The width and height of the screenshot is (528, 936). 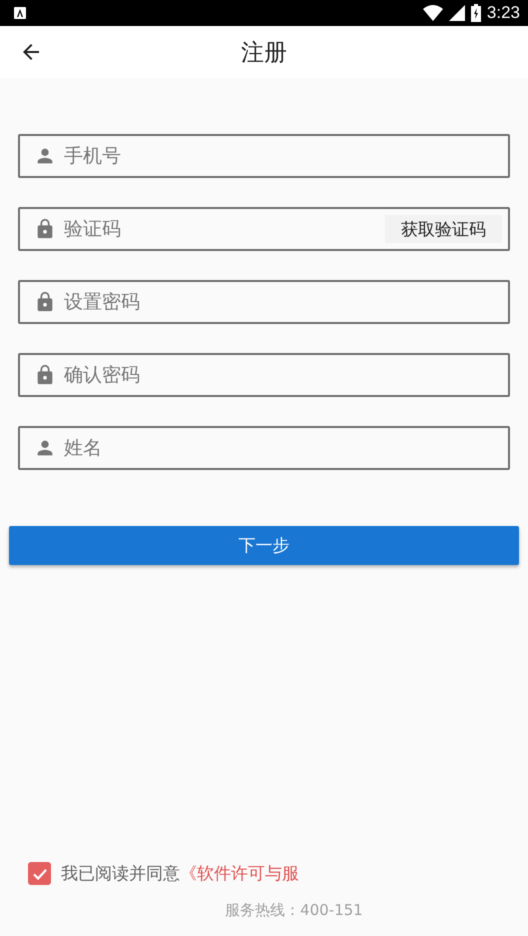 I want to click on wifi-icon, so click(x=432, y=13).